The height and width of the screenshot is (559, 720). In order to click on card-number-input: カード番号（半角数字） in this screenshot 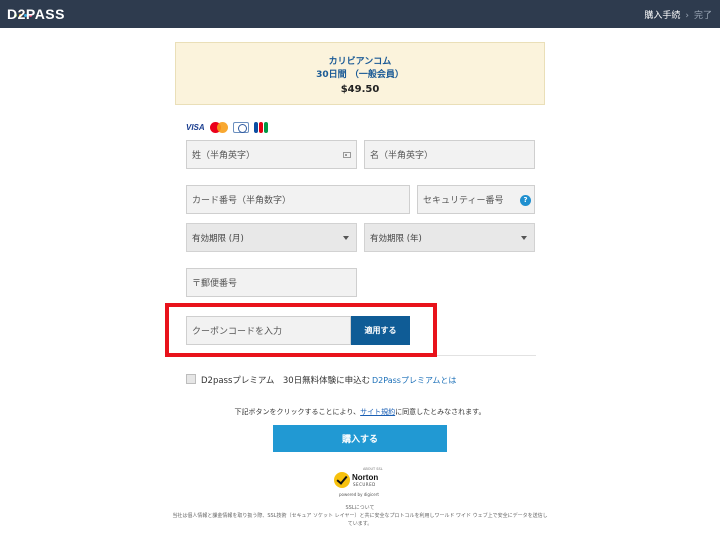, I will do `click(298, 199)`.